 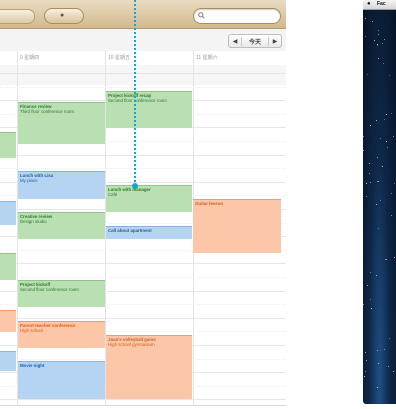 What do you see at coordinates (135, 93) in the screenshot?
I see `drag-indicator-line` at bounding box center [135, 93].